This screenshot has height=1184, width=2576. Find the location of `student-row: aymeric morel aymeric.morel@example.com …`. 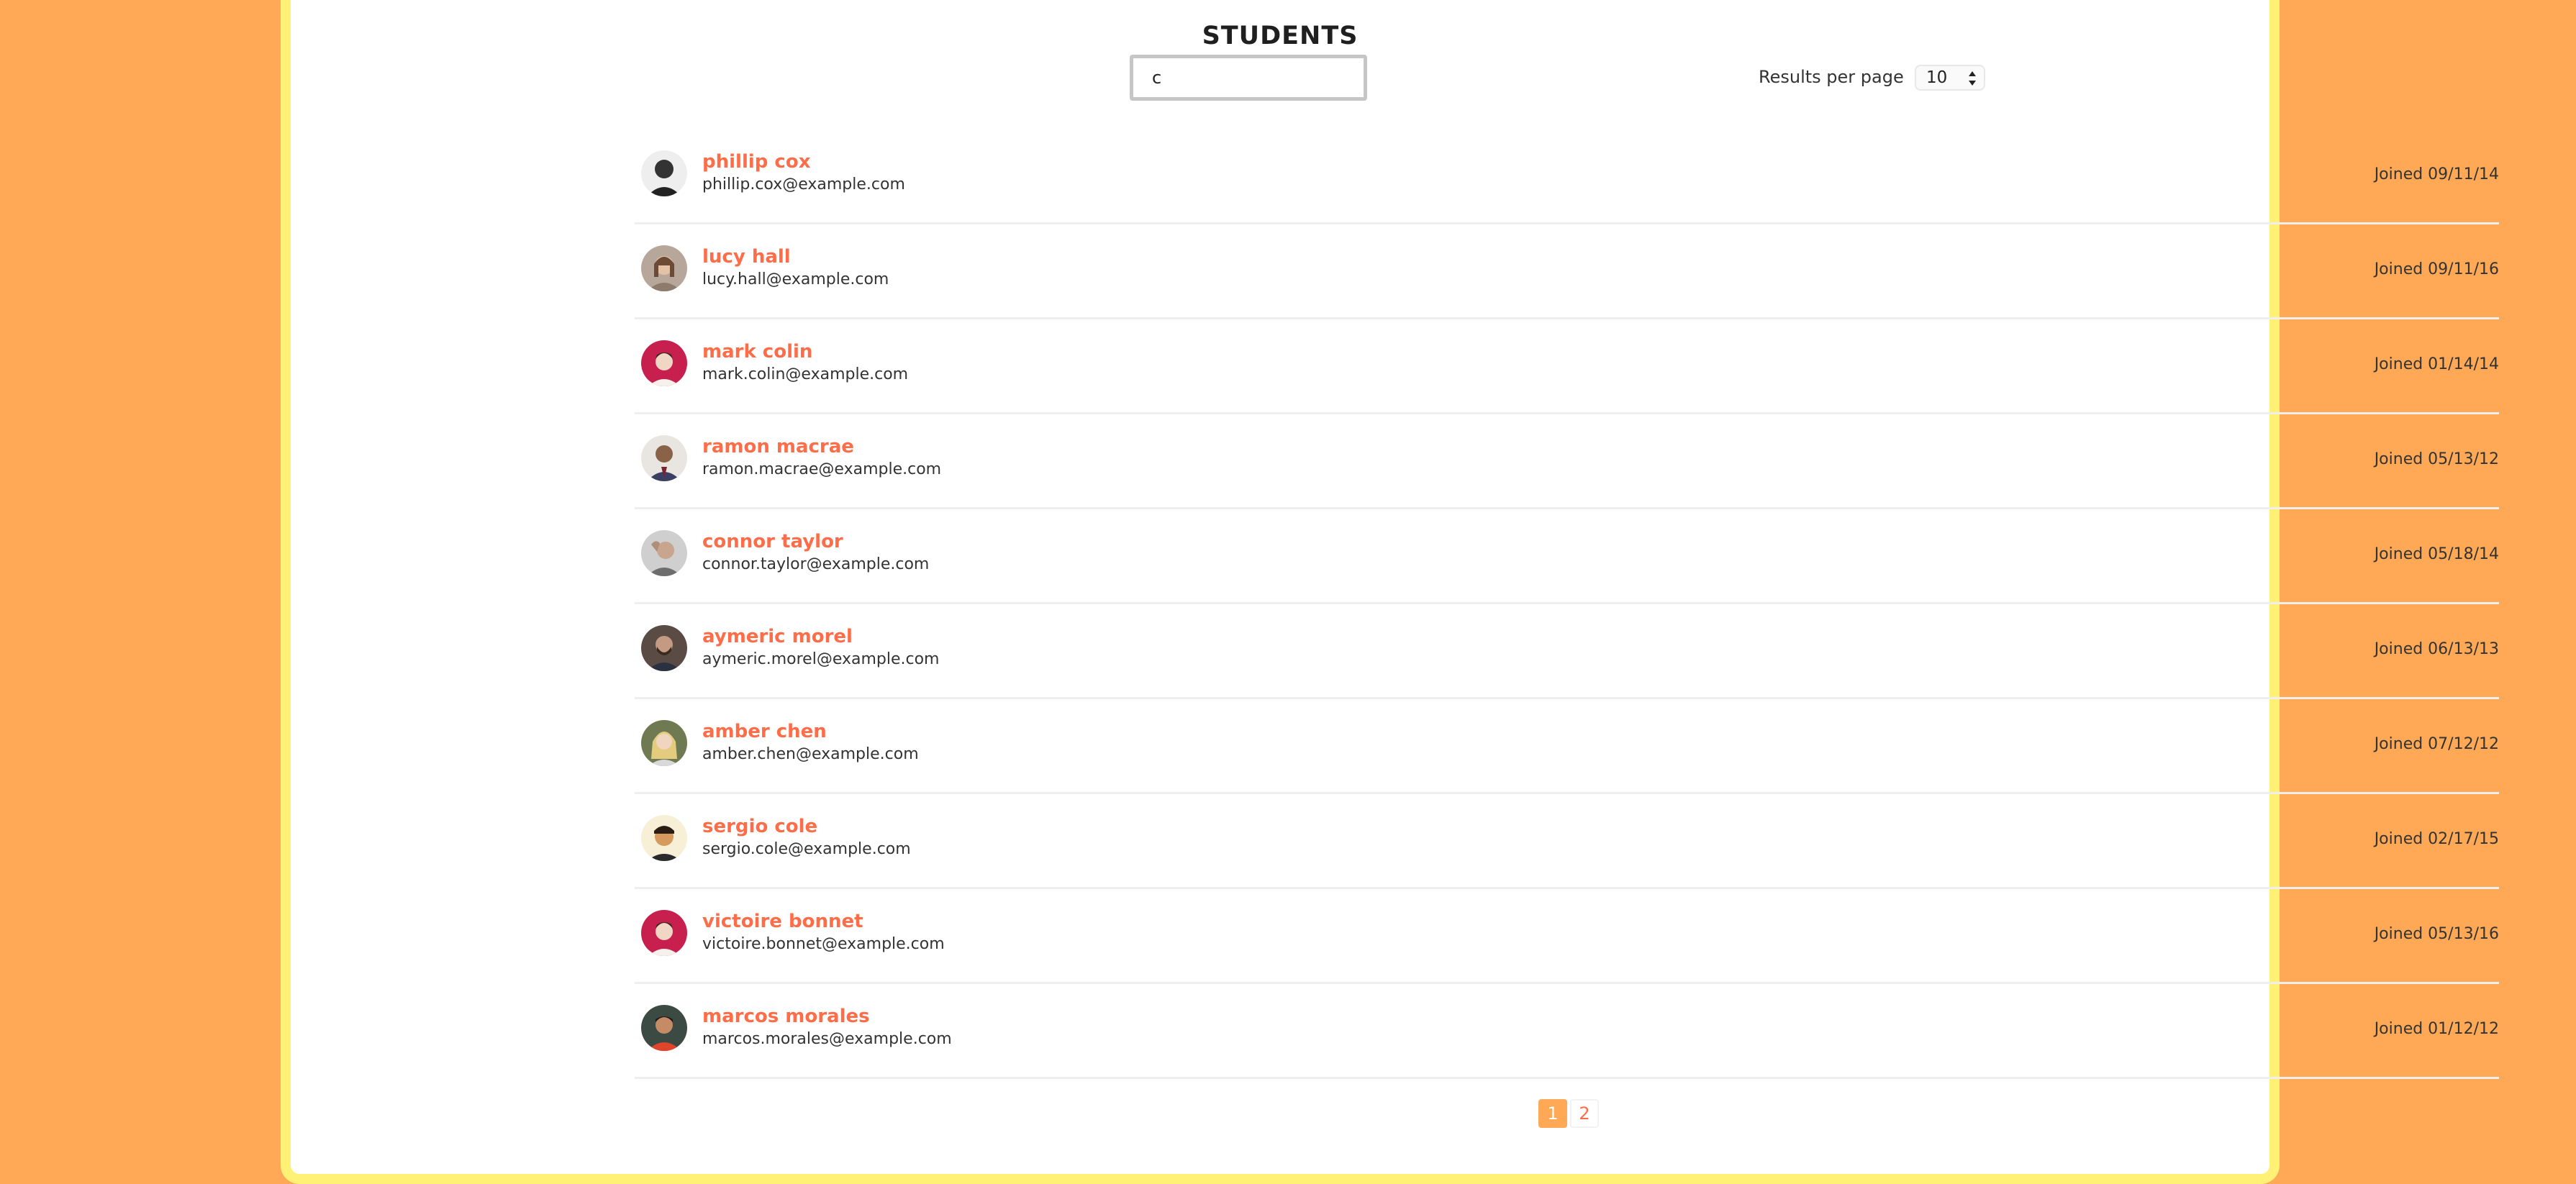

student-row: aymeric morel aymeric.morel@example.com … is located at coordinates (1567, 651).